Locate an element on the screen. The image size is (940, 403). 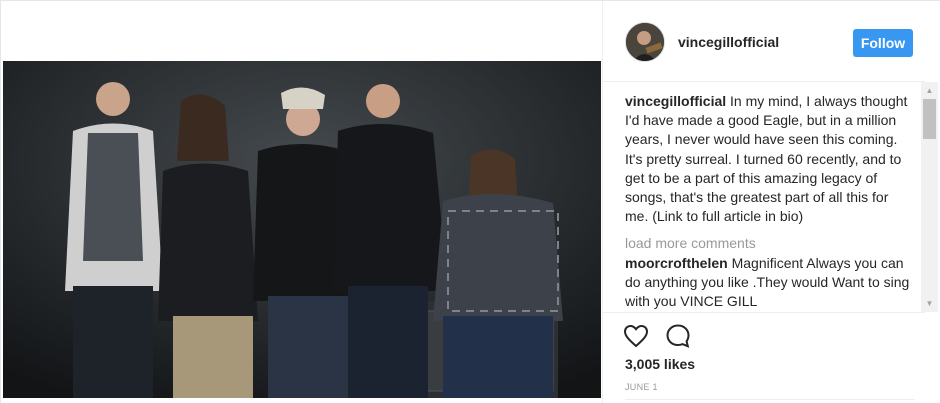
follow-button: Follow is located at coordinates (883, 43).